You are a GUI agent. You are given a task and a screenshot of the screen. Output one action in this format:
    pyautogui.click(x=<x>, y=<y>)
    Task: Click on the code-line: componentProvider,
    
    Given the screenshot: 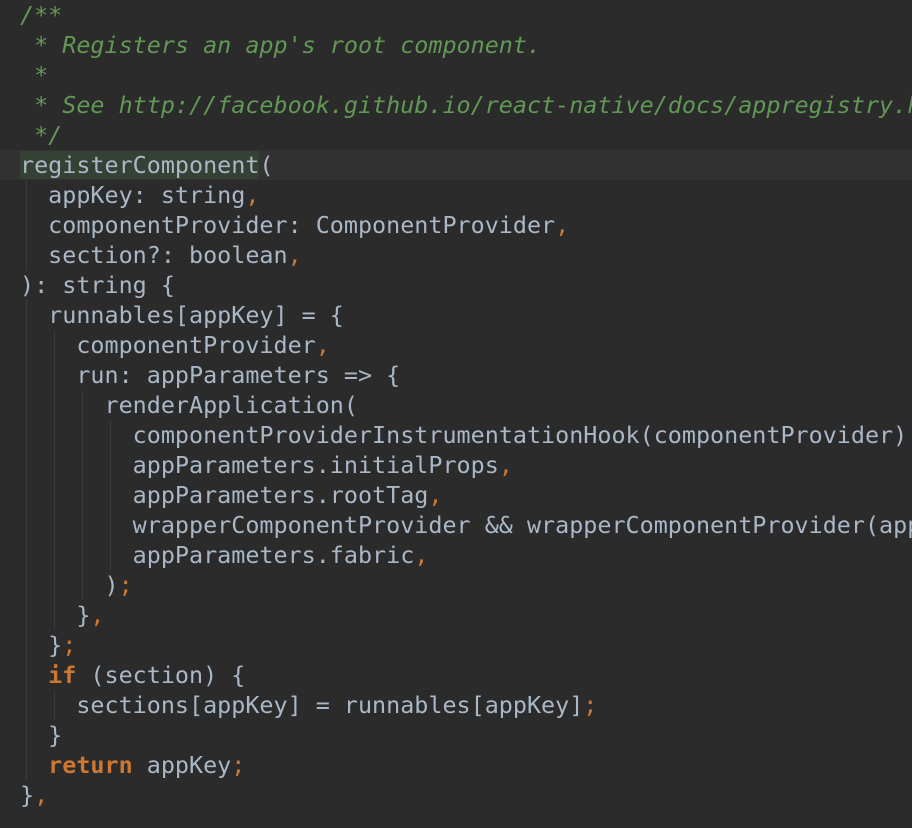 What is the action you would take?
    pyautogui.click(x=456, y=345)
    